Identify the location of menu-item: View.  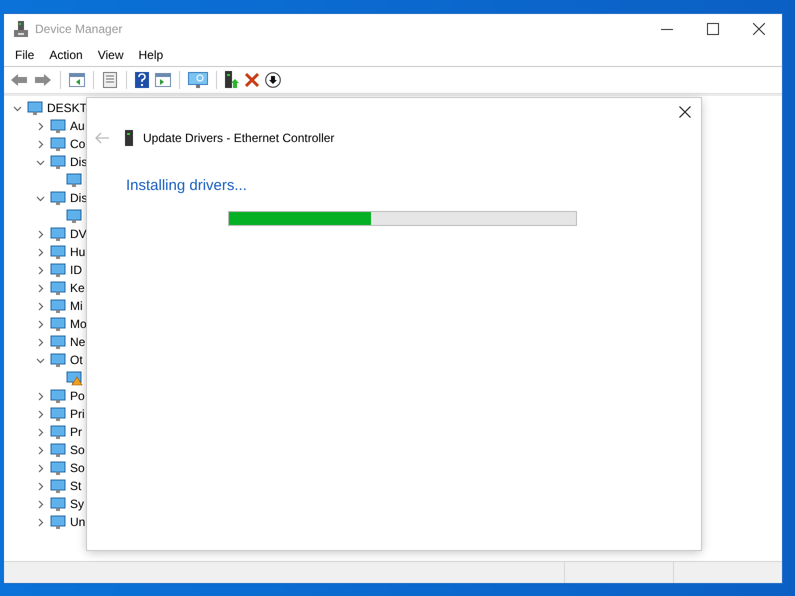
(111, 55).